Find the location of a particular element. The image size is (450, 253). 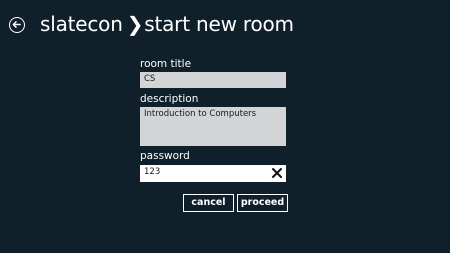

password-value: 123 is located at coordinates (152, 172).